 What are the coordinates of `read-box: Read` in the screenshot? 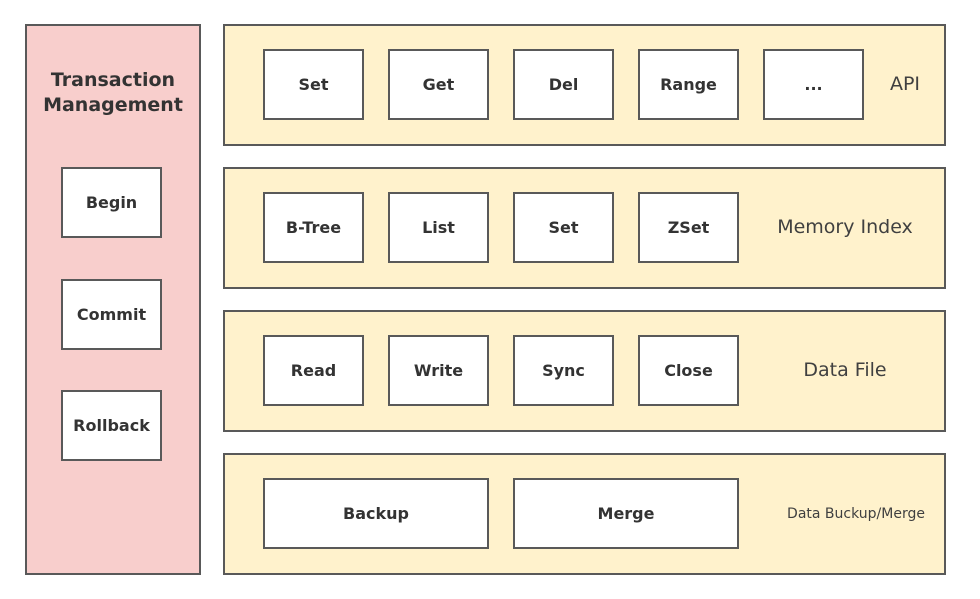 It's located at (313, 370).